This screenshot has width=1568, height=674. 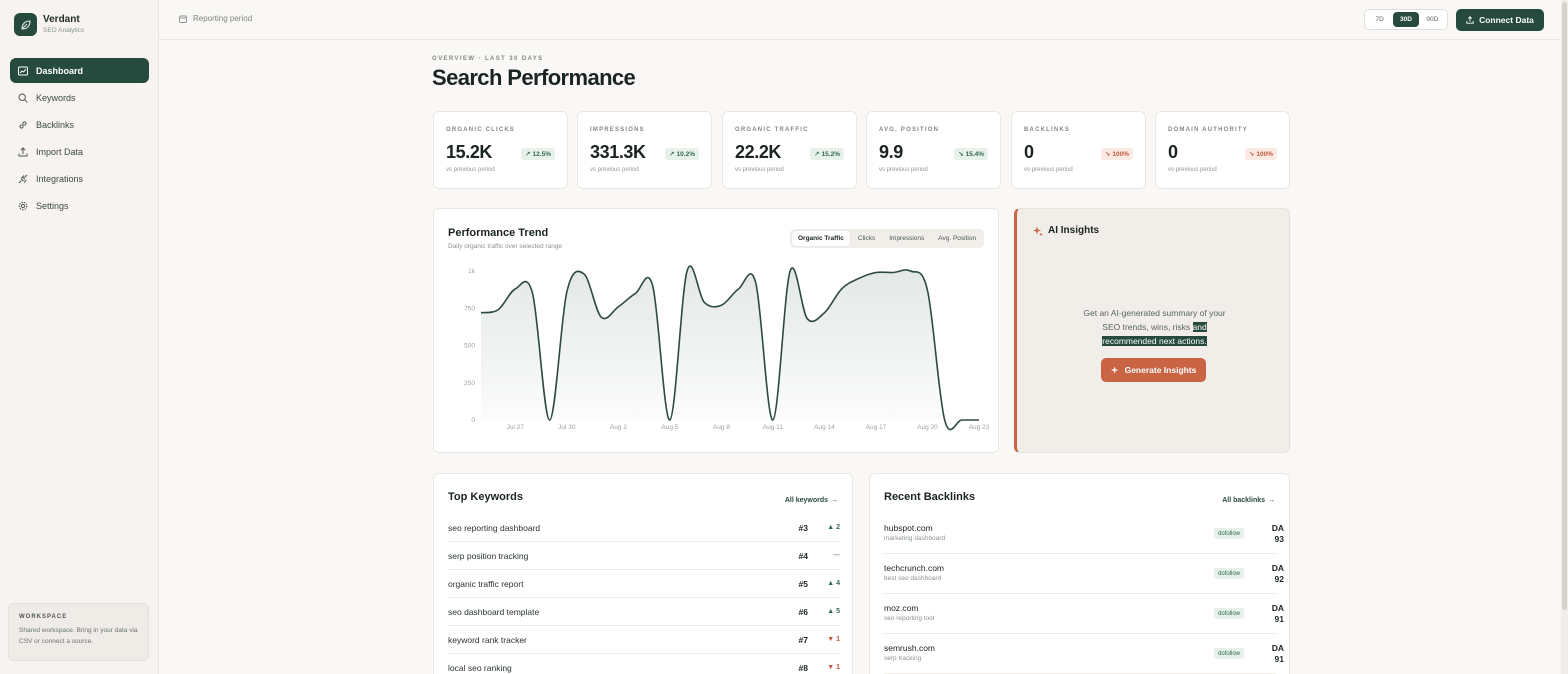 What do you see at coordinates (49, 24) in the screenshot?
I see `brand: Verdant SEO Analytics` at bounding box center [49, 24].